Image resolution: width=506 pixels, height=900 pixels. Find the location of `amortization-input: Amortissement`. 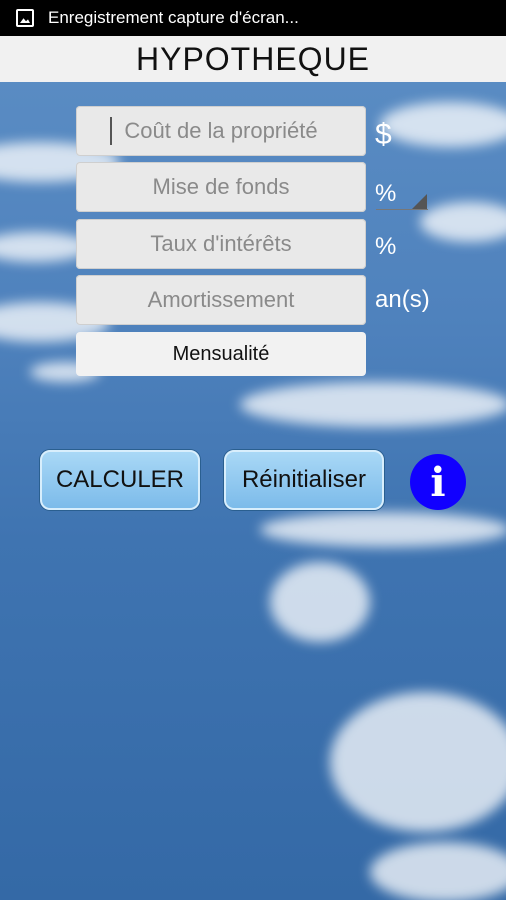

amortization-input: Amortissement is located at coordinates (221, 300).